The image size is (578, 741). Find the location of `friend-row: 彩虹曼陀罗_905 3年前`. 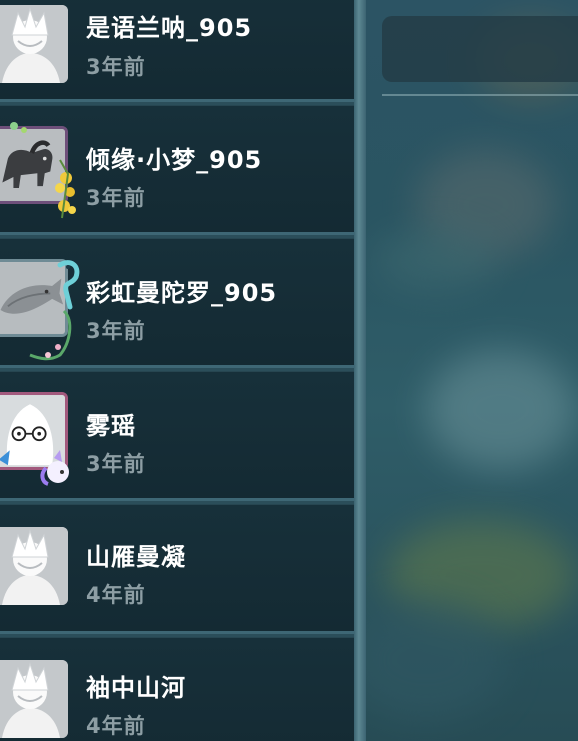

friend-row: 彩虹曼陀罗_905 3年前 is located at coordinates (177, 303).